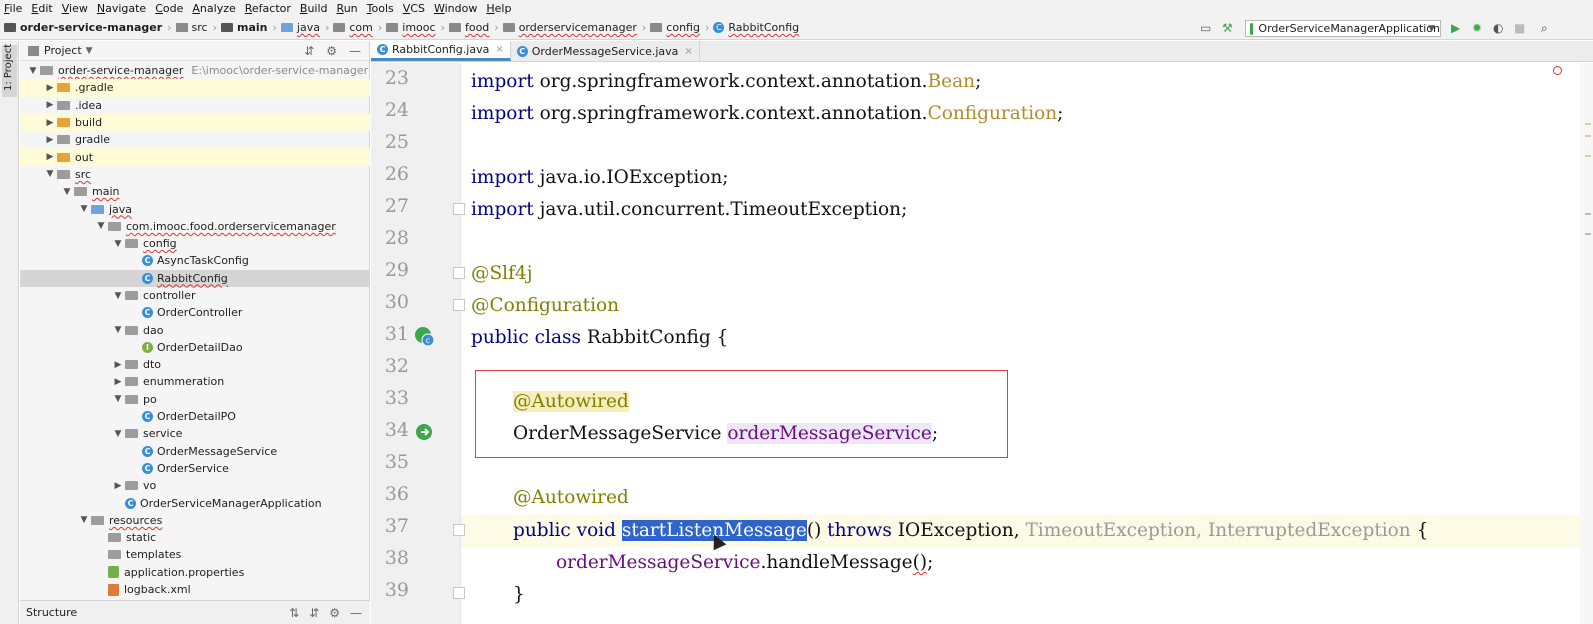 Image resolution: width=1593 pixels, height=624 pixels. What do you see at coordinates (13, 8) in the screenshot?
I see `menu-file: File` at bounding box center [13, 8].